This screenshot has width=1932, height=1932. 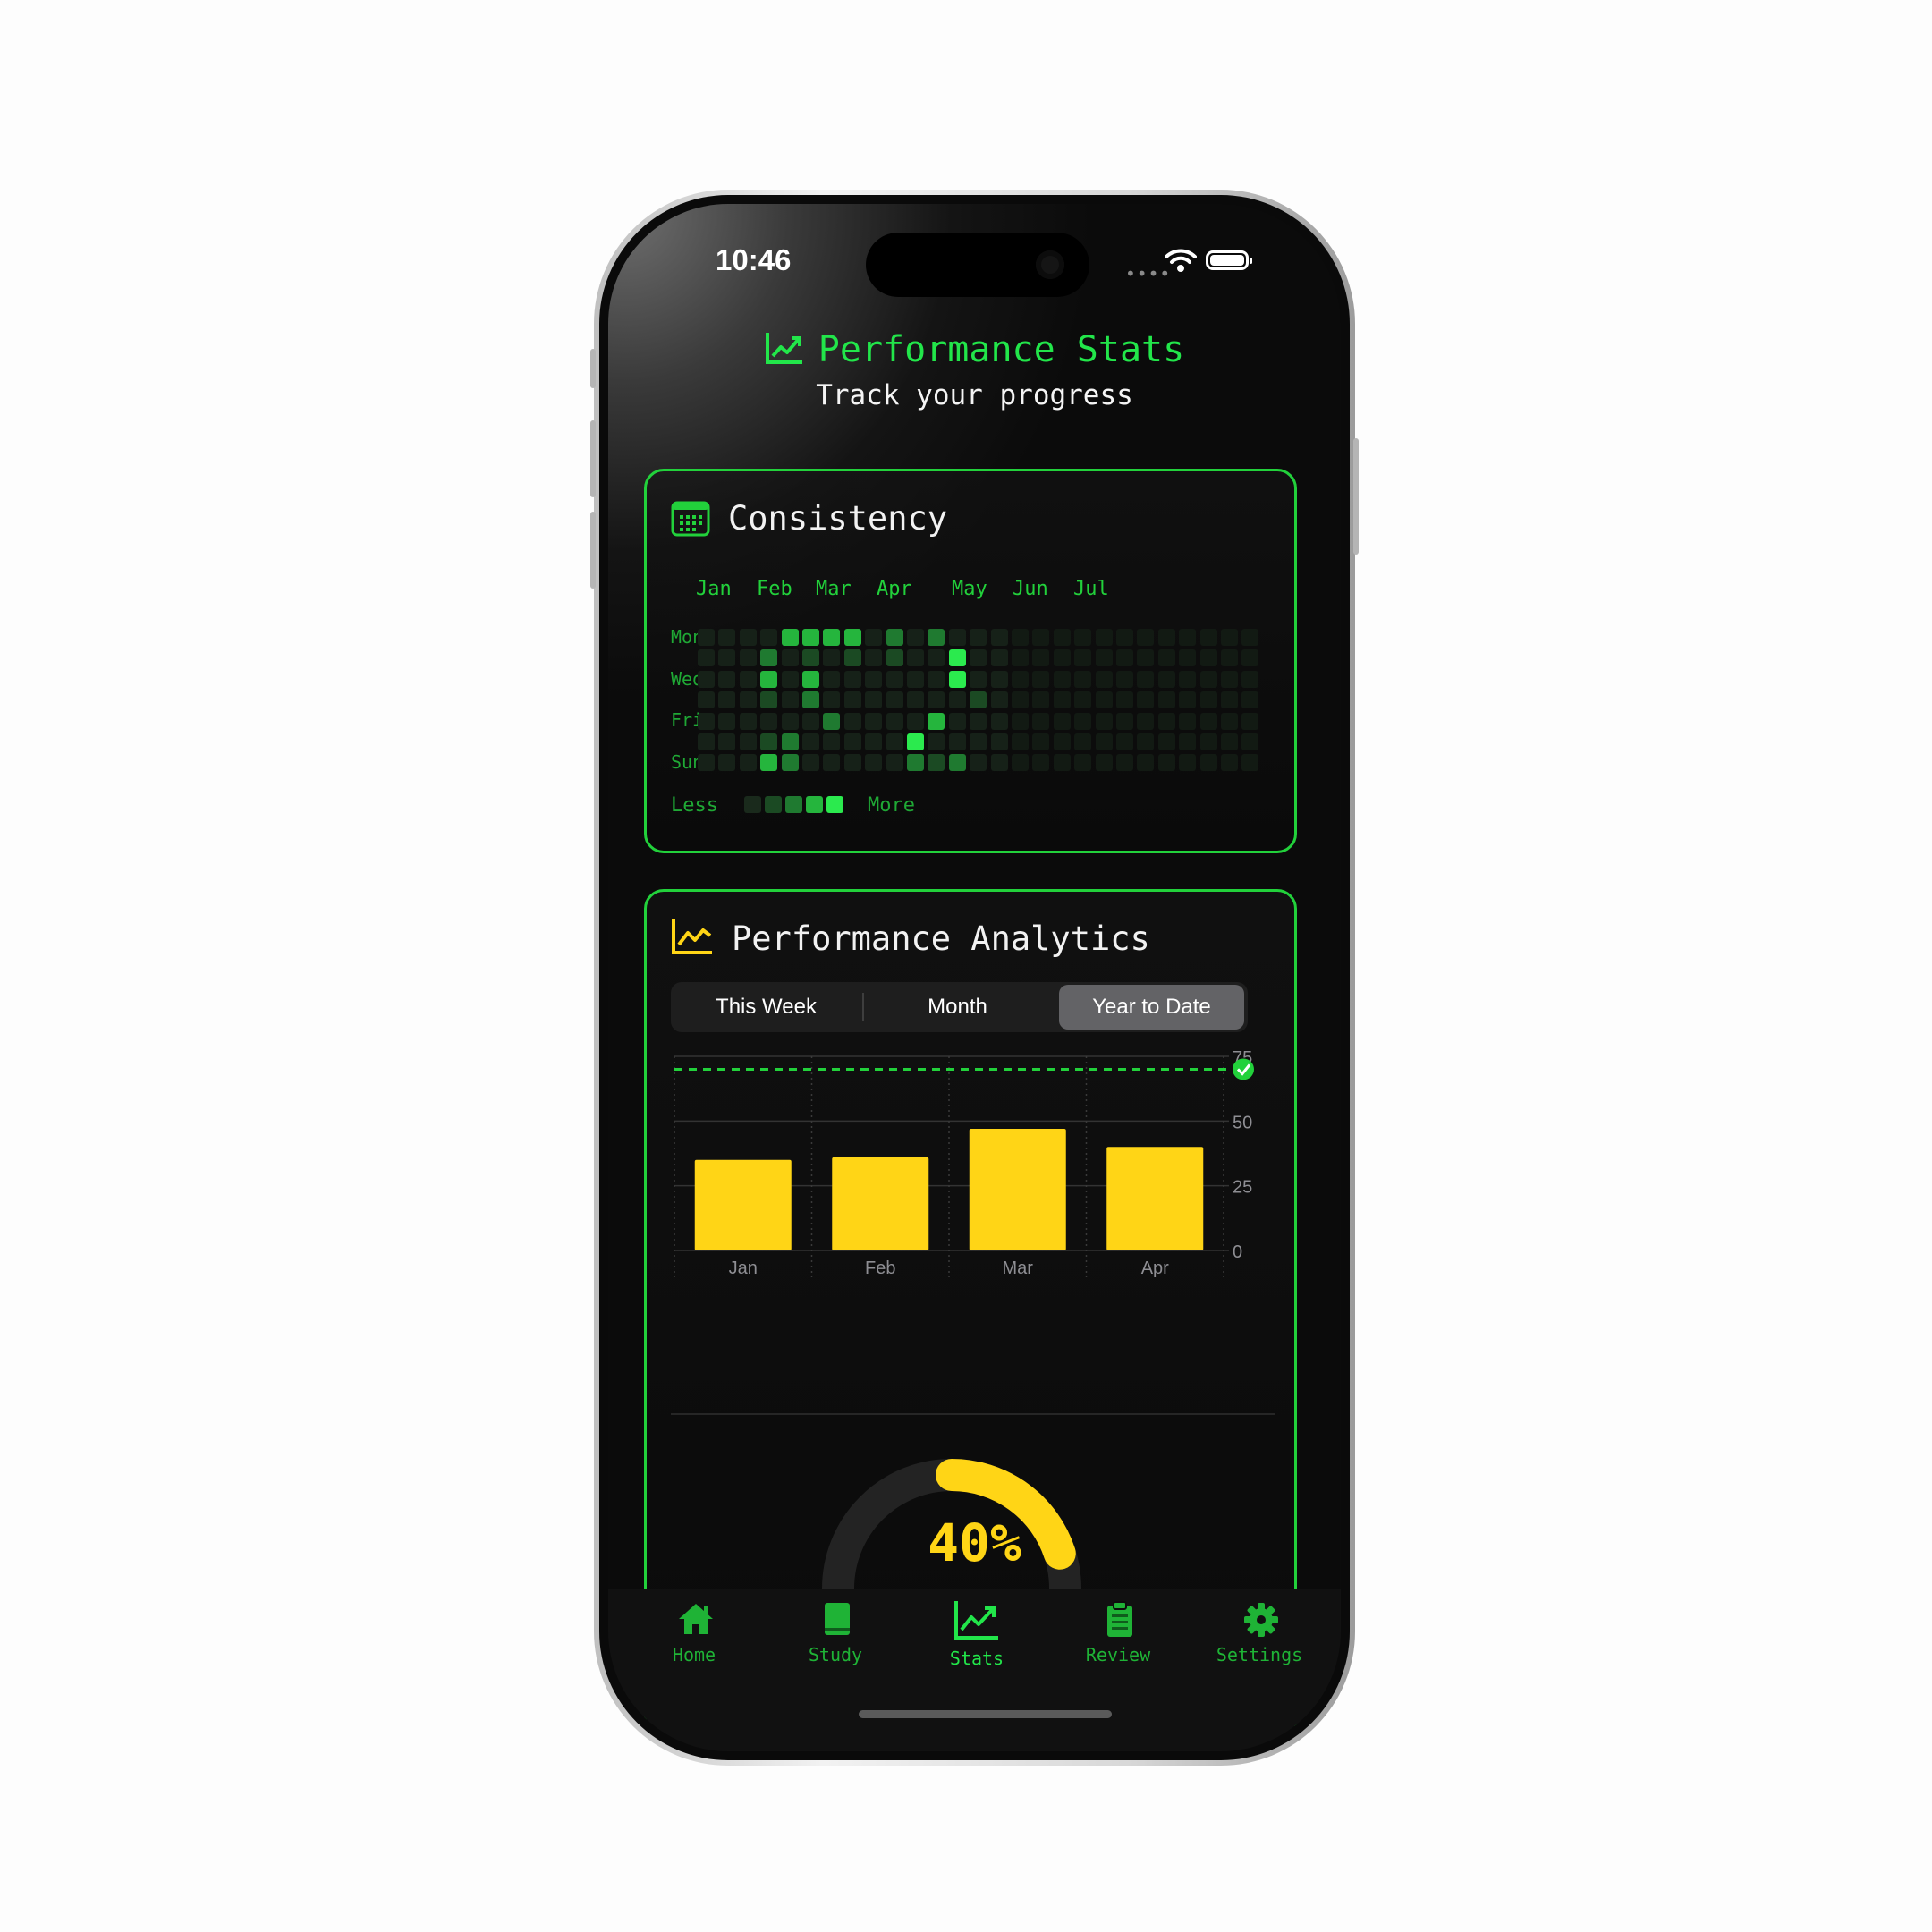 I want to click on tab-study-label: Study, so click(x=835, y=1654).